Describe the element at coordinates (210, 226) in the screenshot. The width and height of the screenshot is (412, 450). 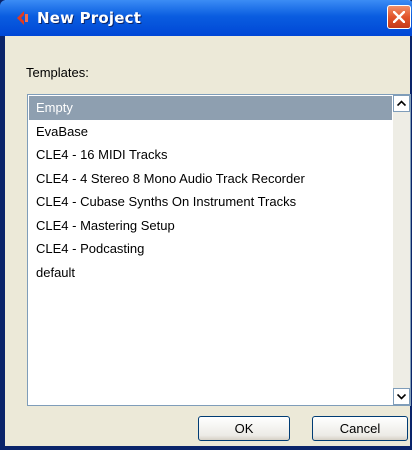
I see `template-item: CLE4 - Mastering Setup` at that location.